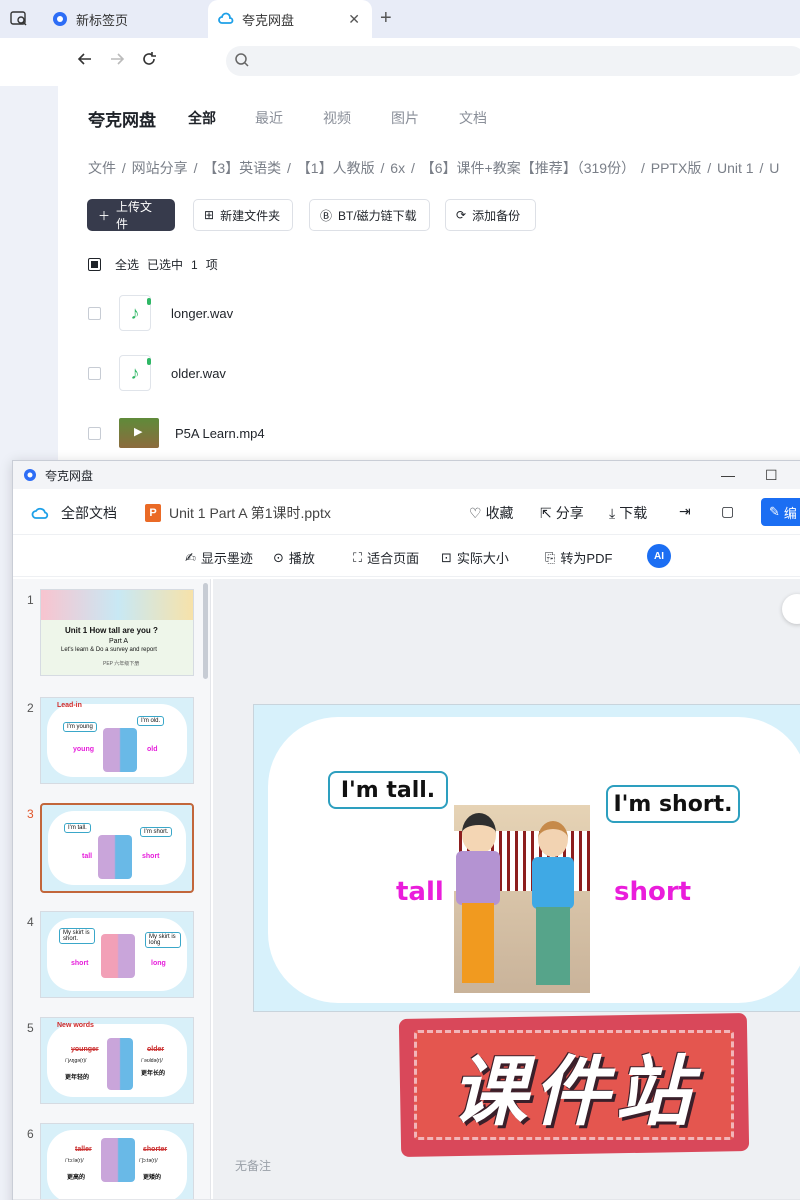  Describe the element at coordinates (406, 475) in the screenshot. I see `viewer-title-bar: 夸克网盘 — ☐` at that location.